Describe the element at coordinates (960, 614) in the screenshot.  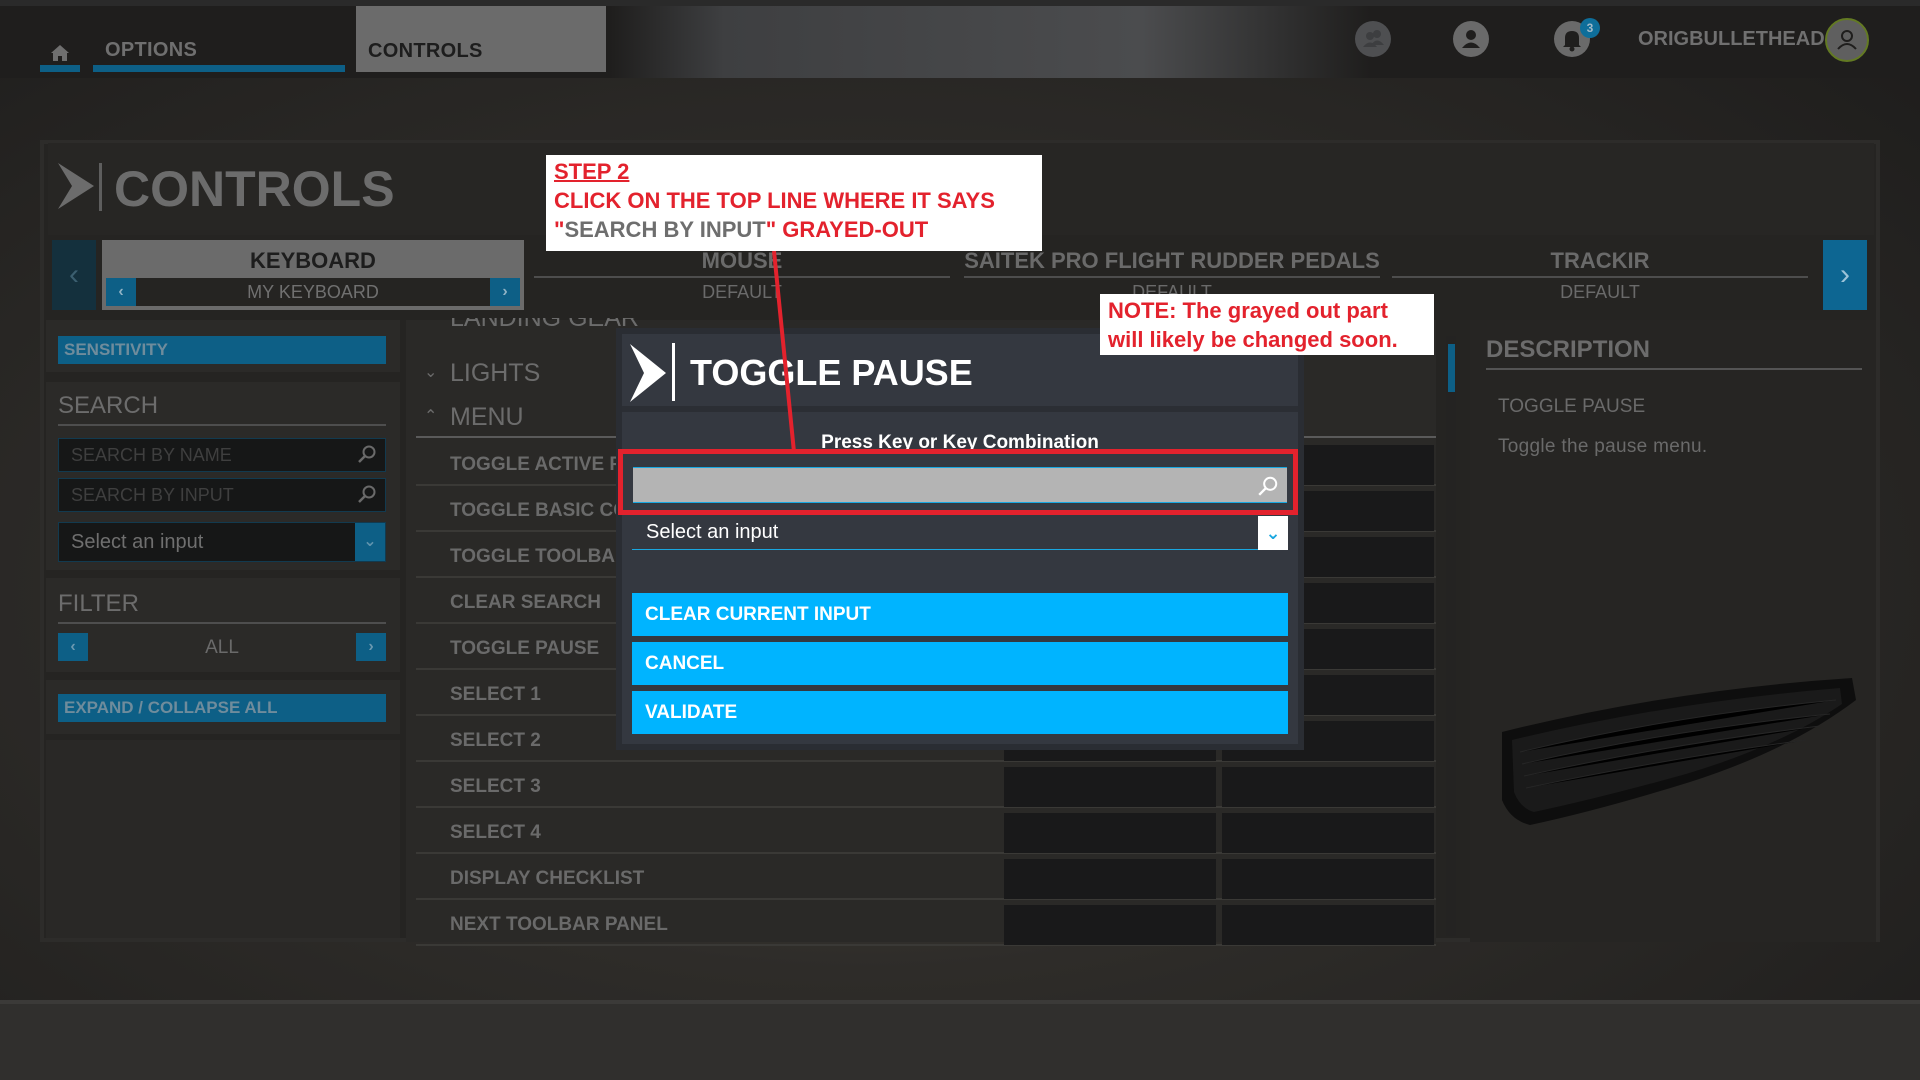
I see `clear-current-input-button: CLEAR CURRENT INPUT` at that location.